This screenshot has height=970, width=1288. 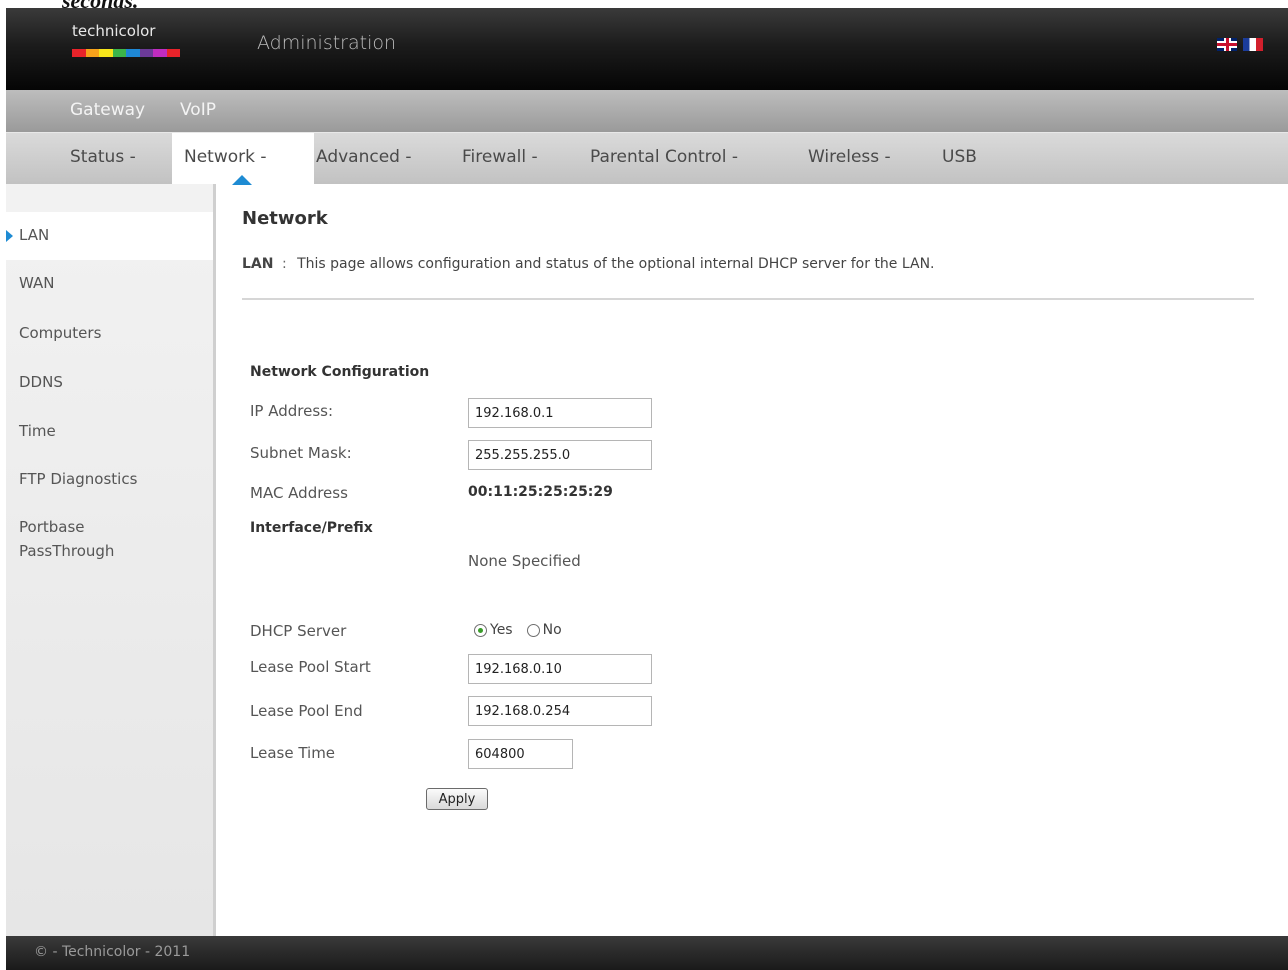 I want to click on sidebar-item-label: FTP Diagnostics, so click(x=78, y=479).